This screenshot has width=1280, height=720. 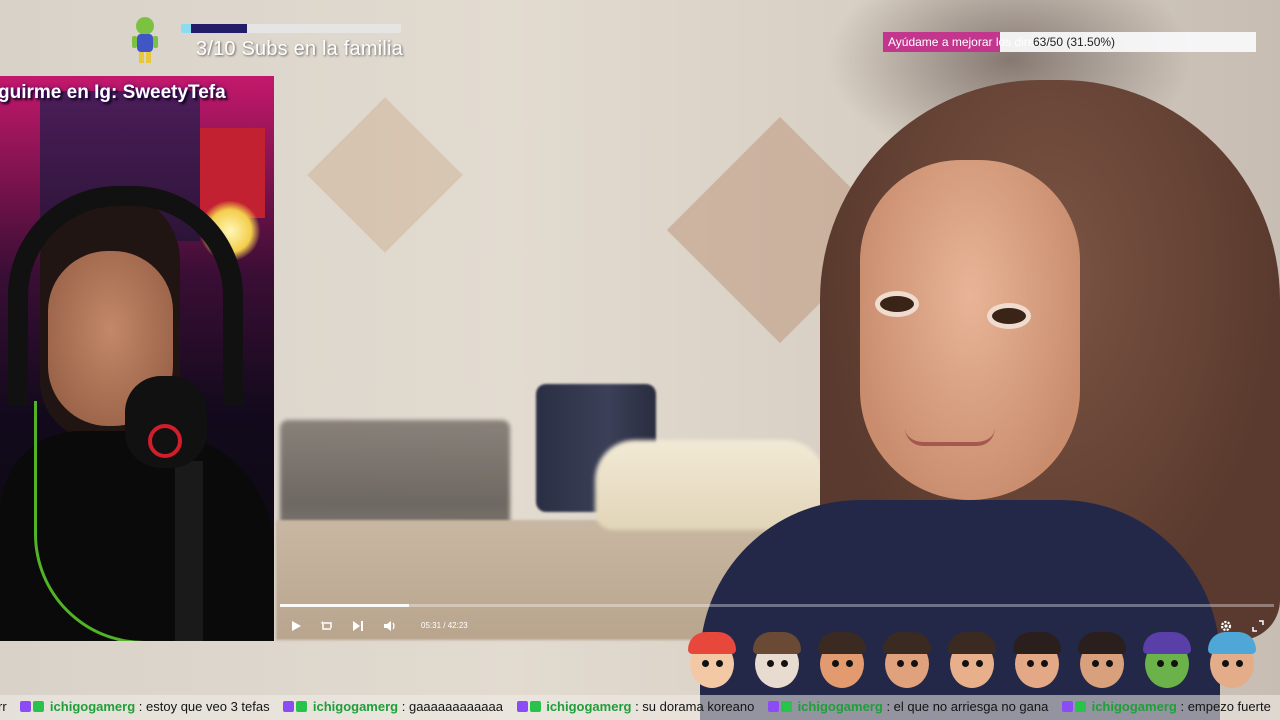 I want to click on loop-icon, so click(x=326, y=625).